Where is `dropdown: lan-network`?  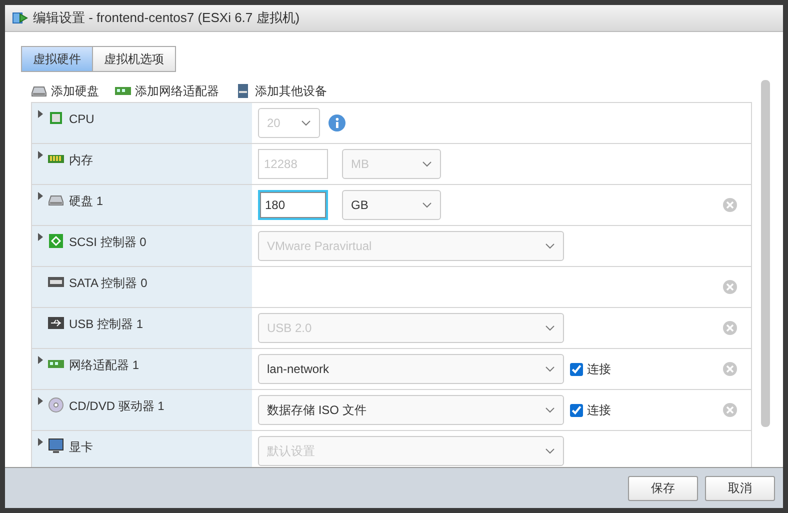
dropdown: lan-network is located at coordinates (411, 369).